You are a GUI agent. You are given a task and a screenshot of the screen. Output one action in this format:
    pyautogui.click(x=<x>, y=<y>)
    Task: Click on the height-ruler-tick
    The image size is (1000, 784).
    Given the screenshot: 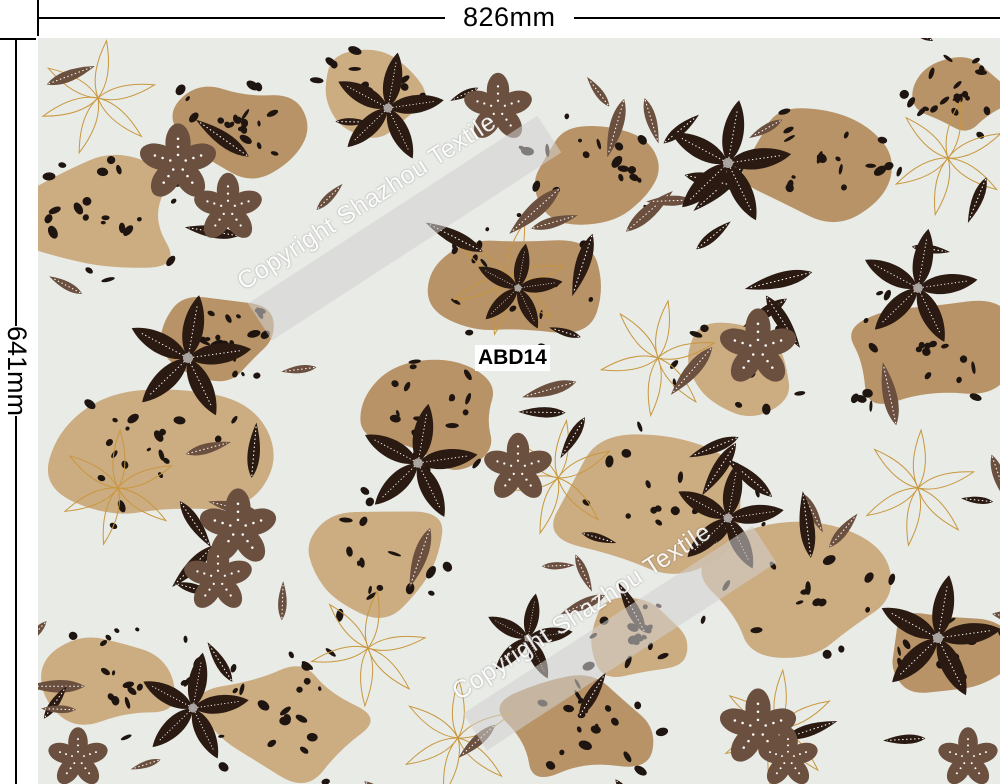 What is the action you would take?
    pyautogui.click(x=18, y=39)
    